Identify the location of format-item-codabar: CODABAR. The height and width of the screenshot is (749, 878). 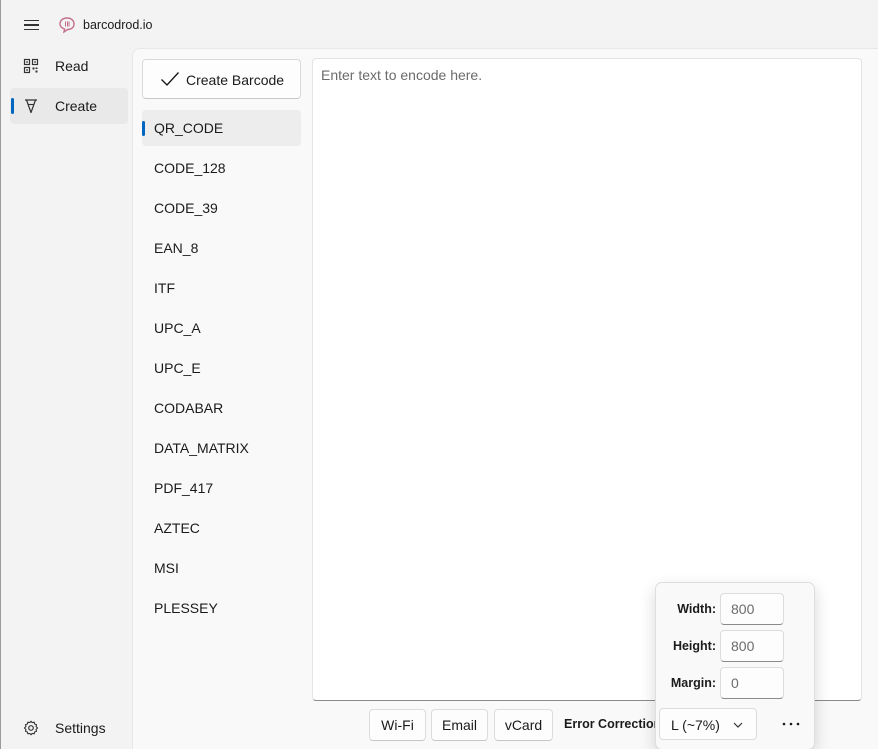
(221, 408).